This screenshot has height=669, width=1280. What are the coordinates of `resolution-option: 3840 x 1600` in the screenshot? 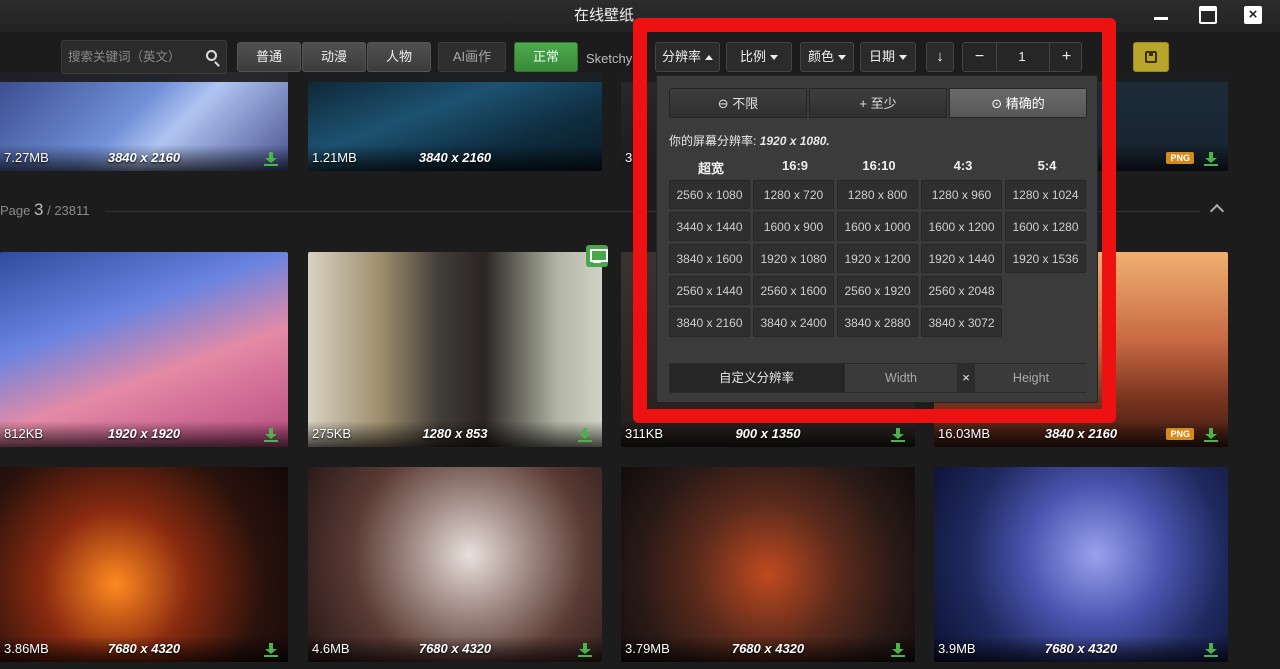 It's located at (709, 258).